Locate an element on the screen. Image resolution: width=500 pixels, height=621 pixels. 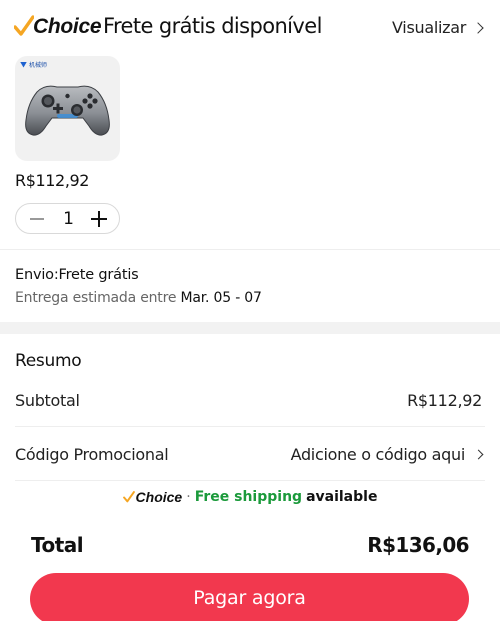
choice-logo: Choice is located at coordinates (67, 26).